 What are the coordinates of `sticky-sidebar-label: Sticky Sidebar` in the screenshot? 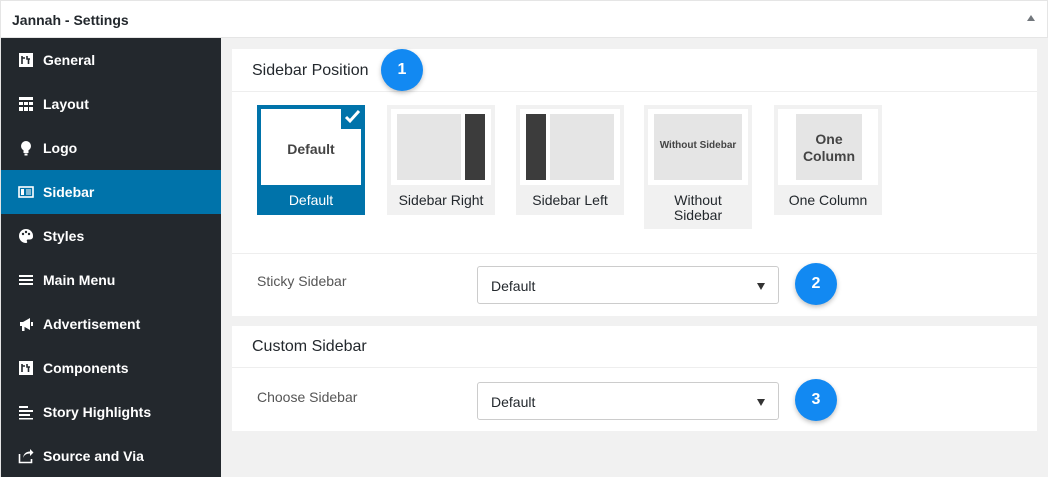 It's located at (302, 281).